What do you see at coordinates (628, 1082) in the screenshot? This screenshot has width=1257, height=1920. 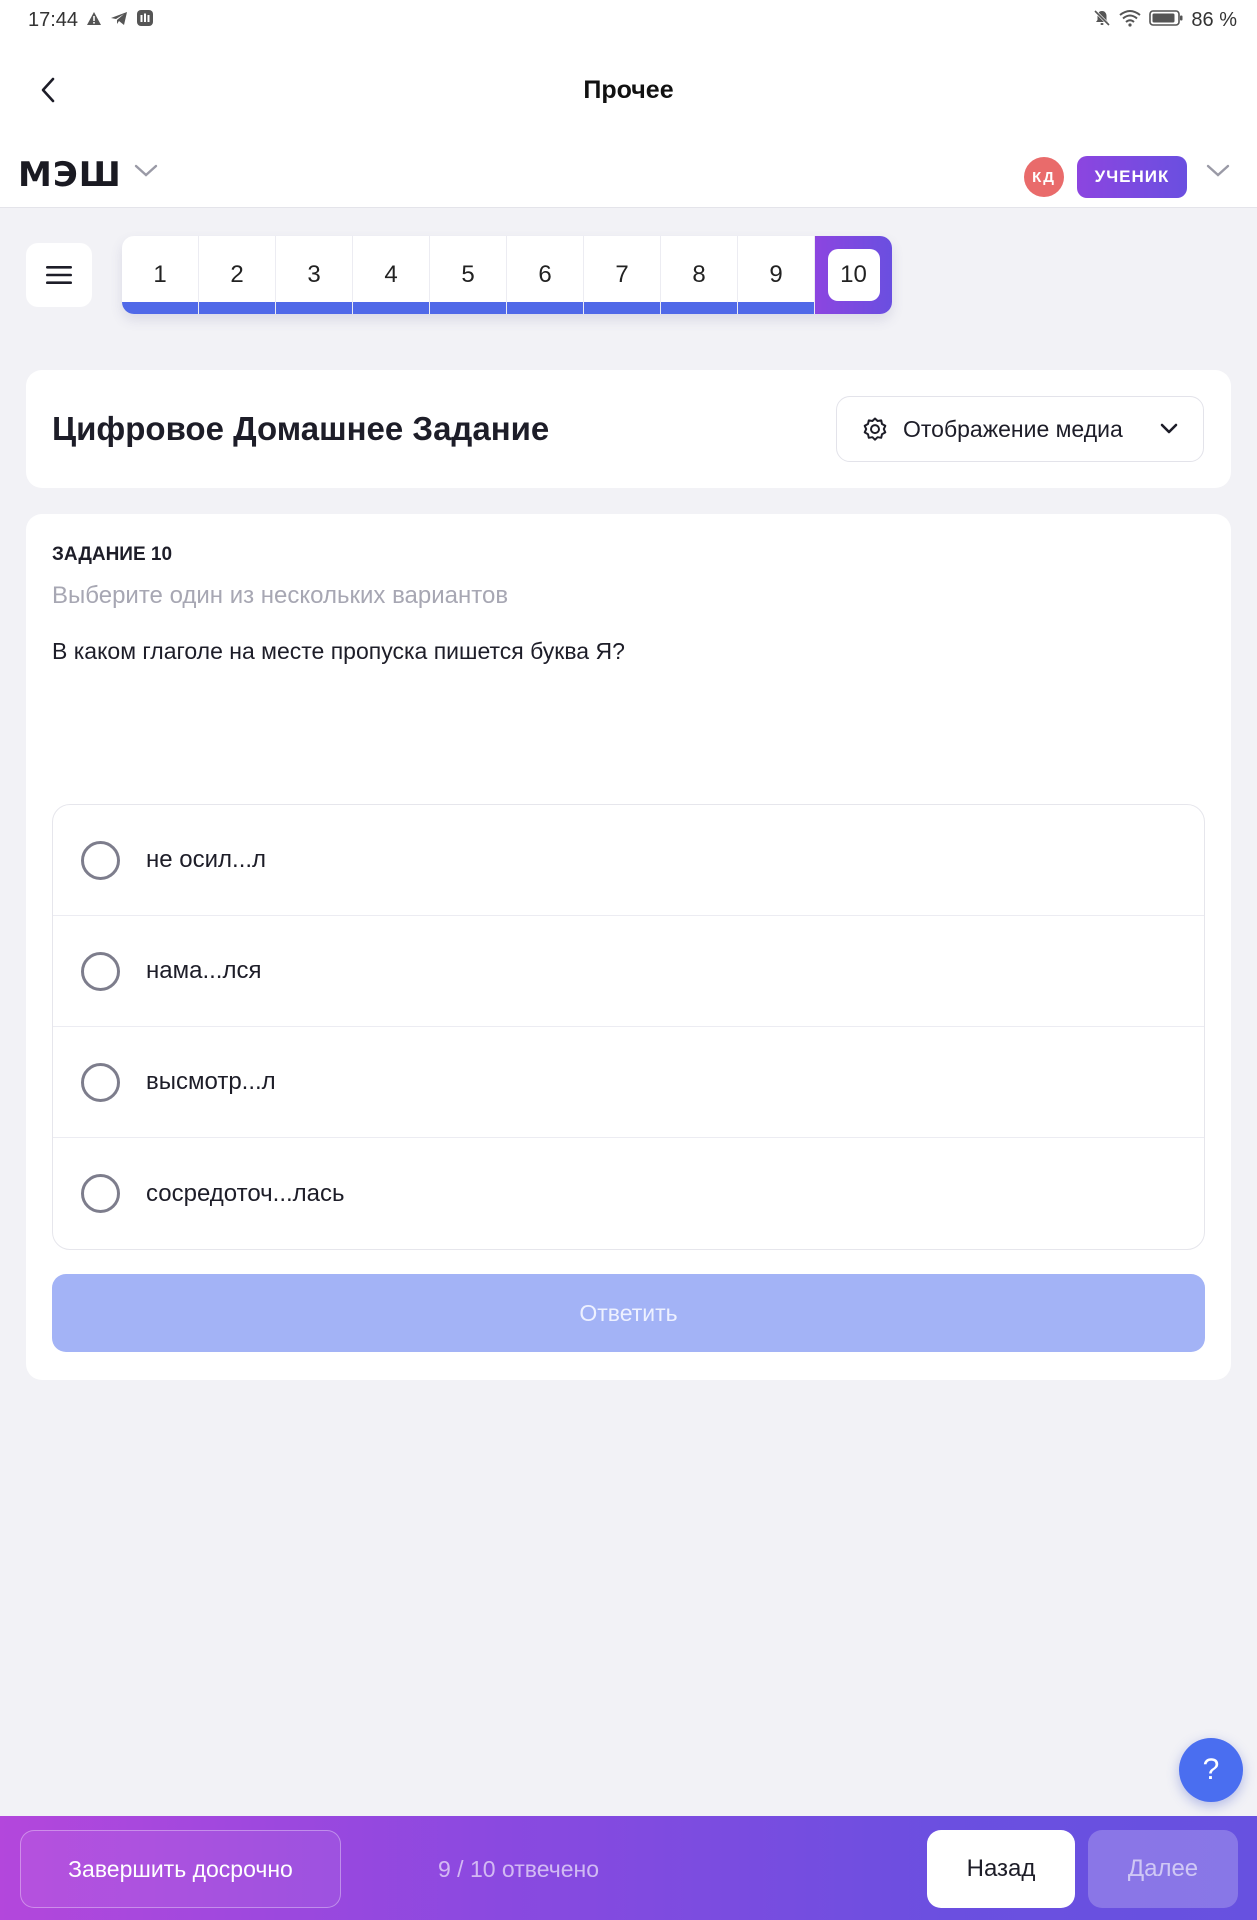 I see `answer-option: высмотр...л` at bounding box center [628, 1082].